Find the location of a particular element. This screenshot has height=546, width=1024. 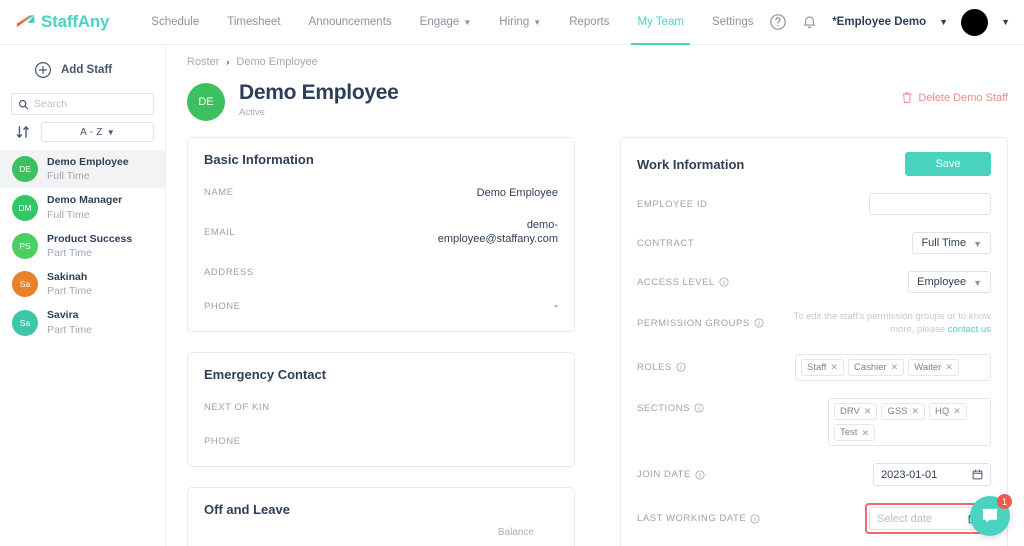

field-label-text: LAST WORKING DATE is located at coordinates (692, 519).